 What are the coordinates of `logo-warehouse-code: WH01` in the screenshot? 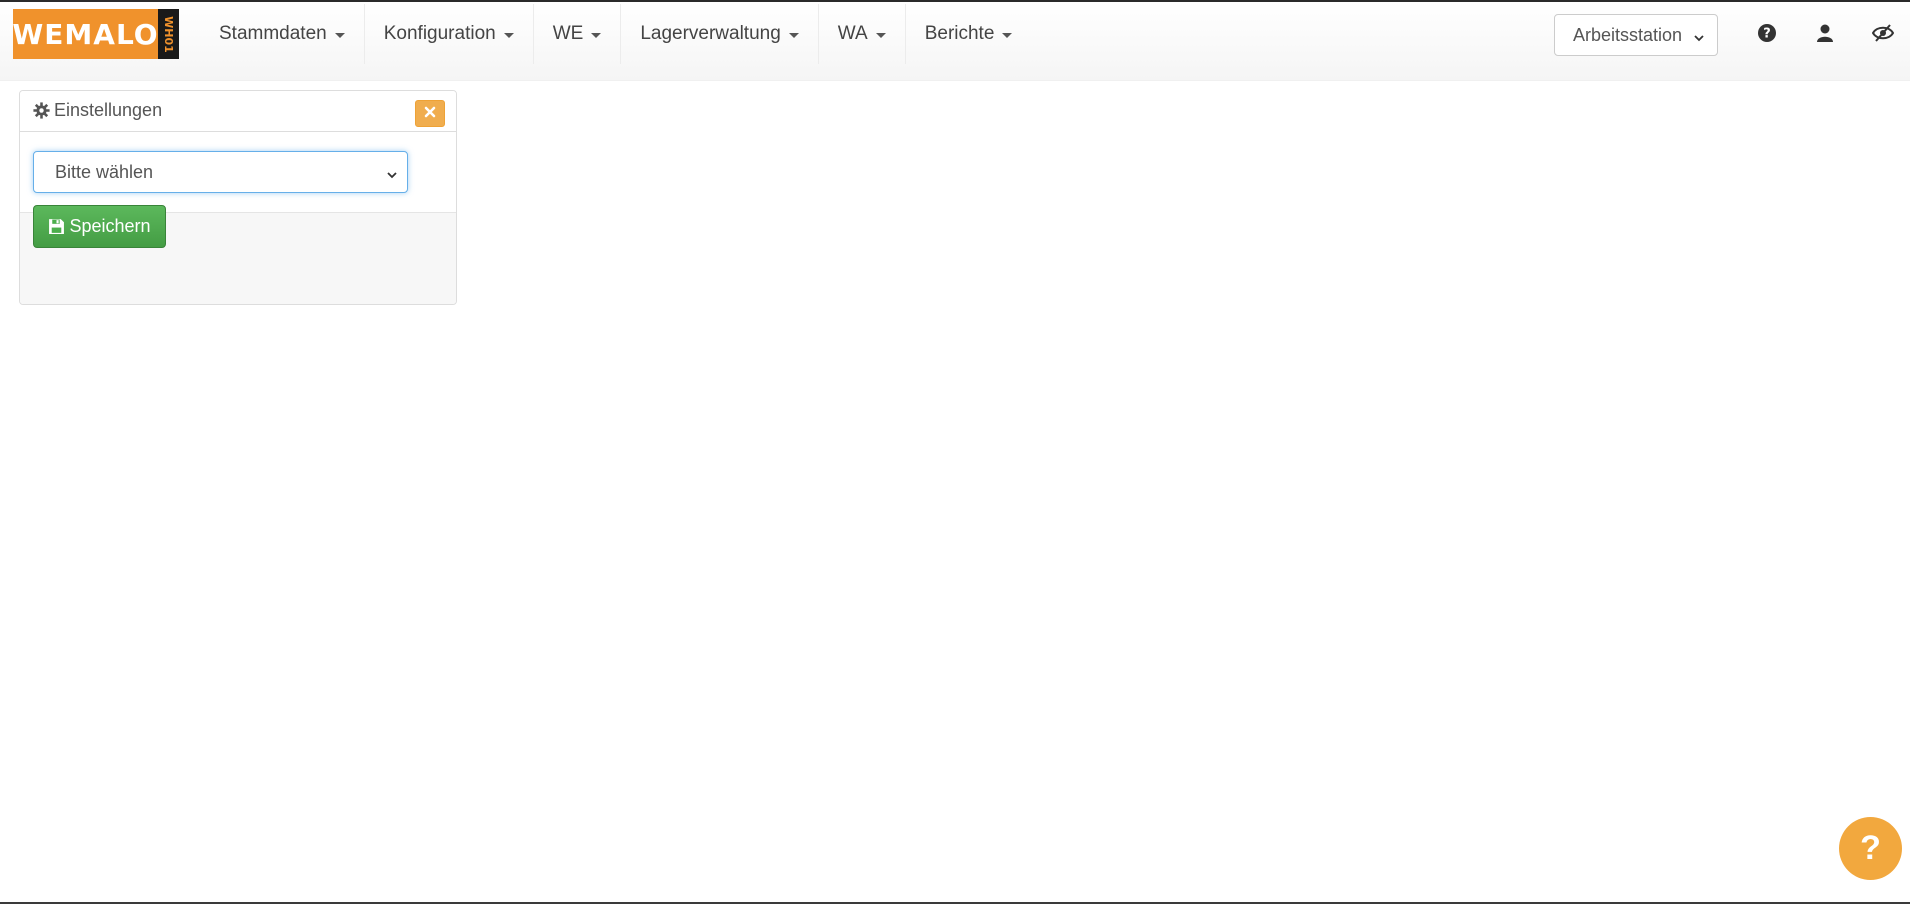 It's located at (168, 34).